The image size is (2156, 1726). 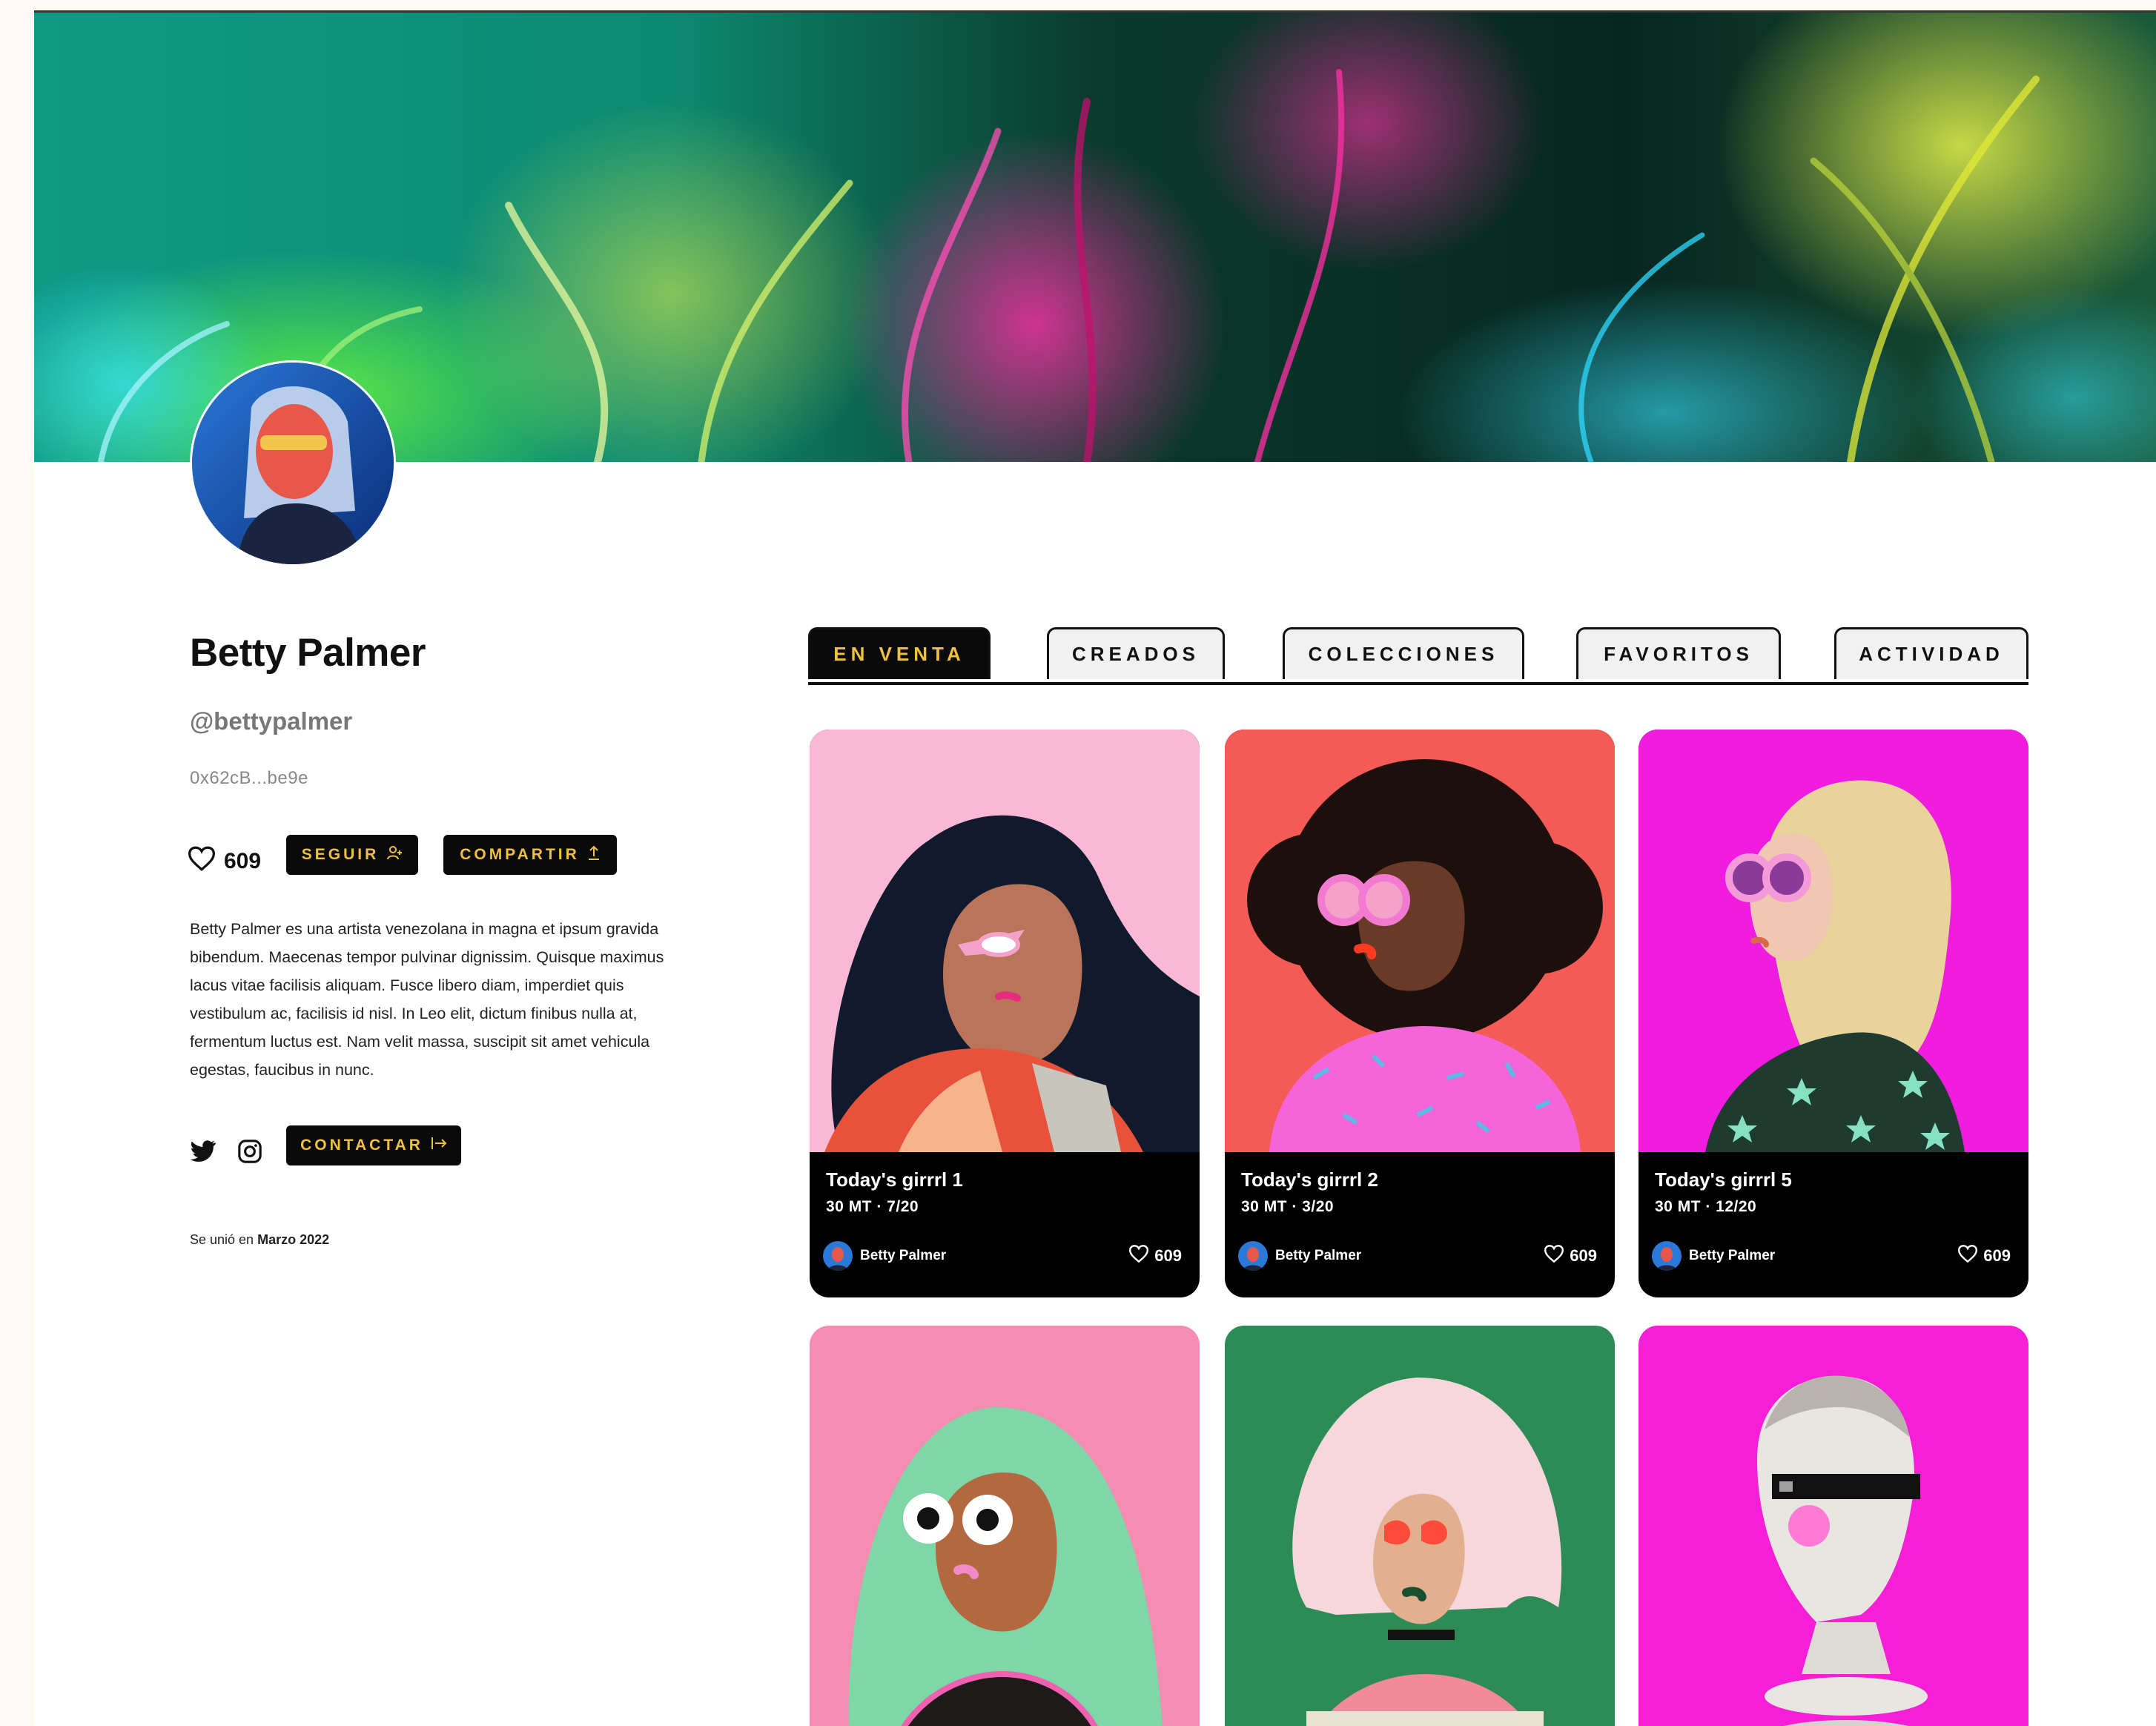 I want to click on follow-button: SEGUIR, so click(x=352, y=855).